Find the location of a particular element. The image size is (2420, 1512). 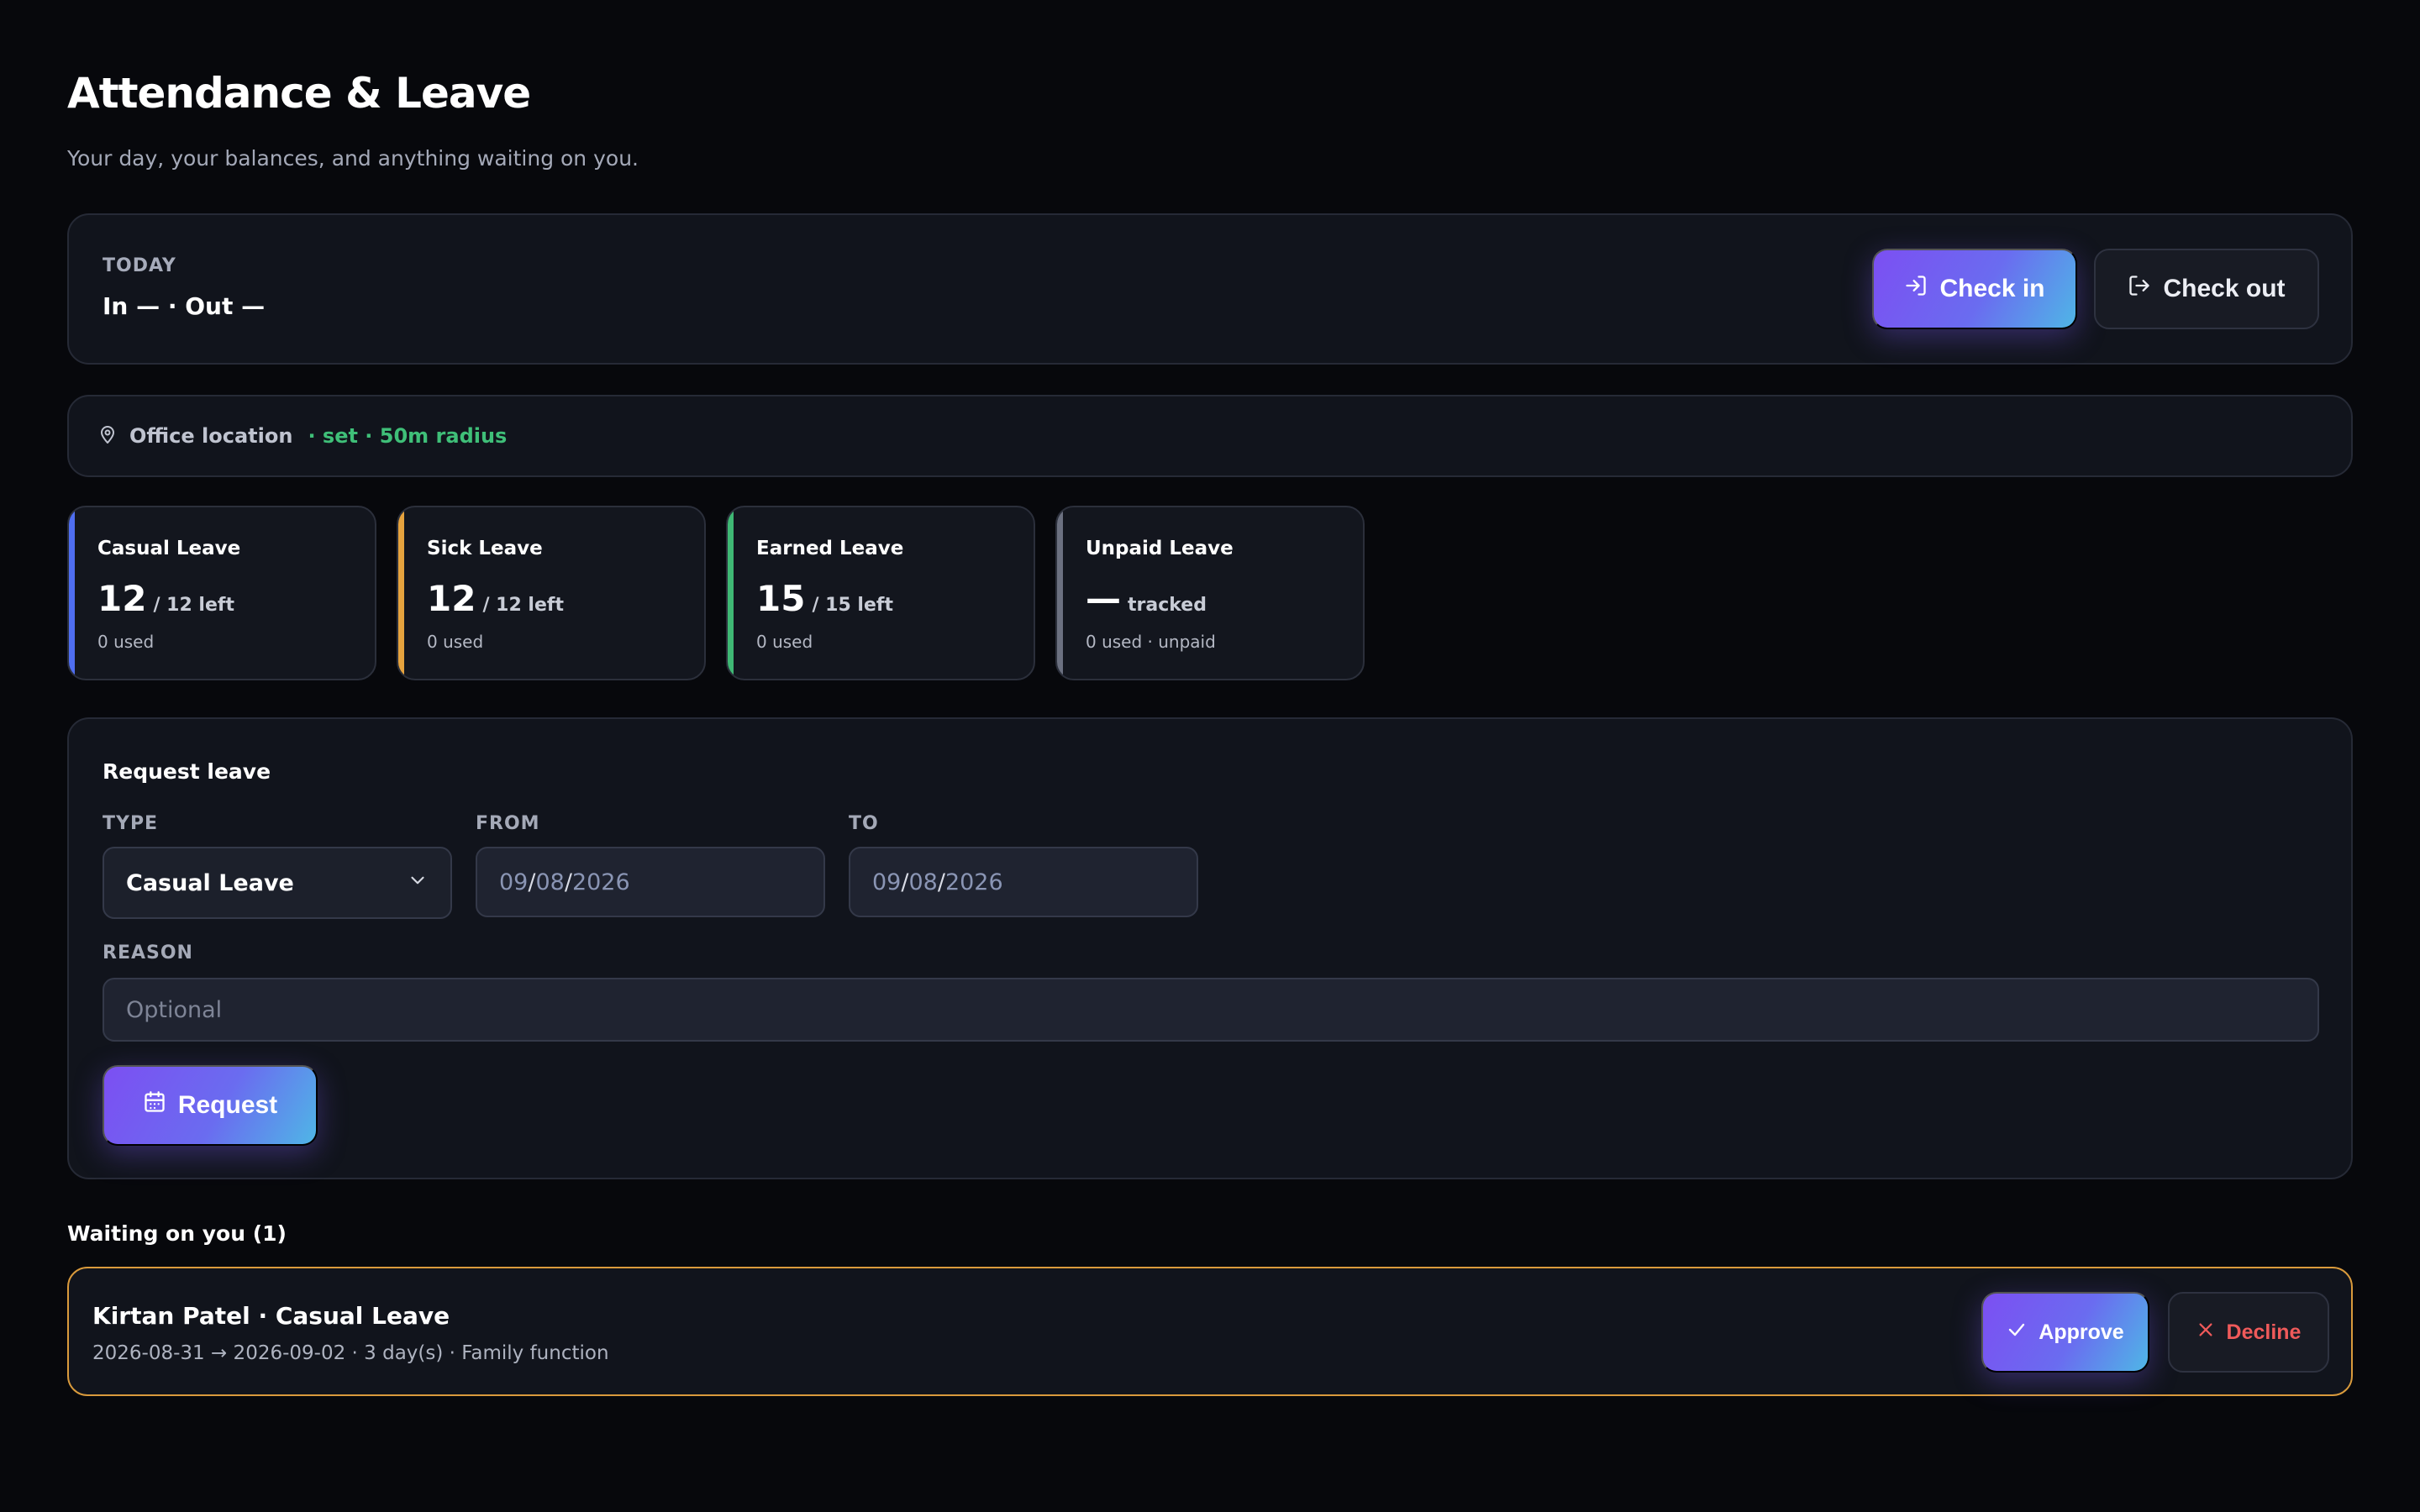

leave-card-sick: Sick Leave 12 / 12 left 0 used is located at coordinates (552, 593).